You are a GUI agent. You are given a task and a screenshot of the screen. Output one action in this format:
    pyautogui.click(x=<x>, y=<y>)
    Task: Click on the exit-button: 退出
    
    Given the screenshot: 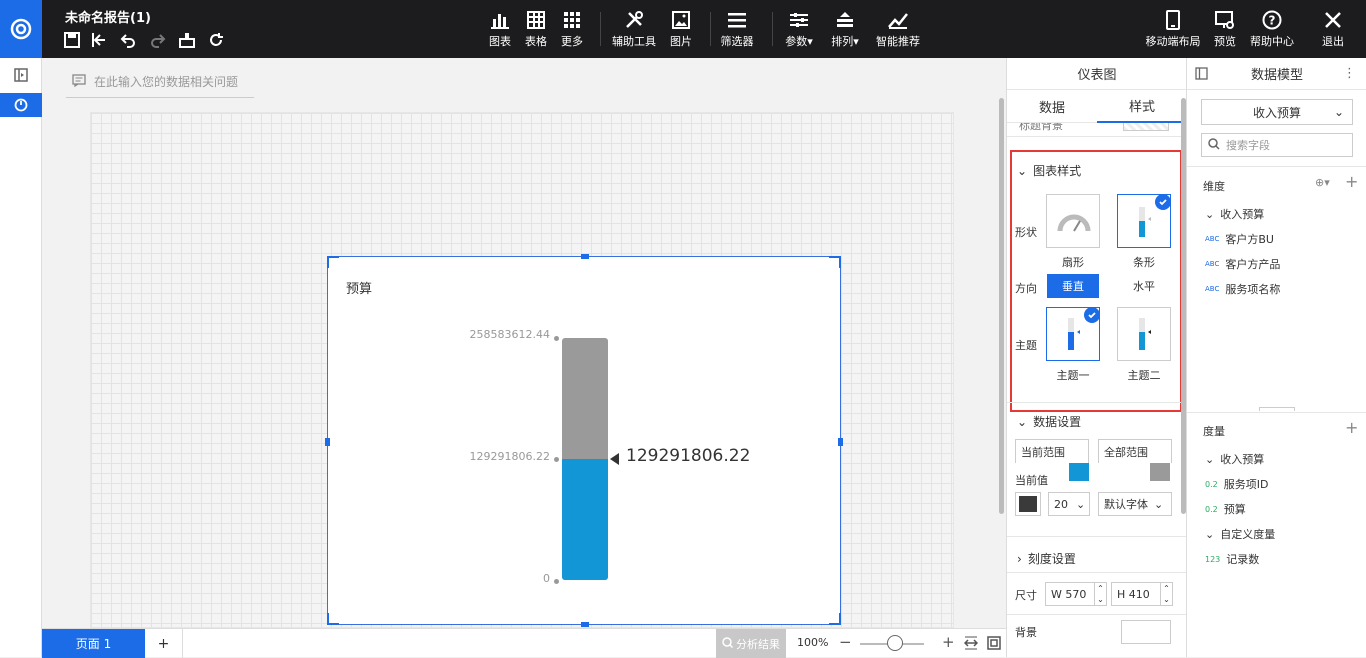 What is the action you would take?
    pyautogui.click(x=1333, y=28)
    